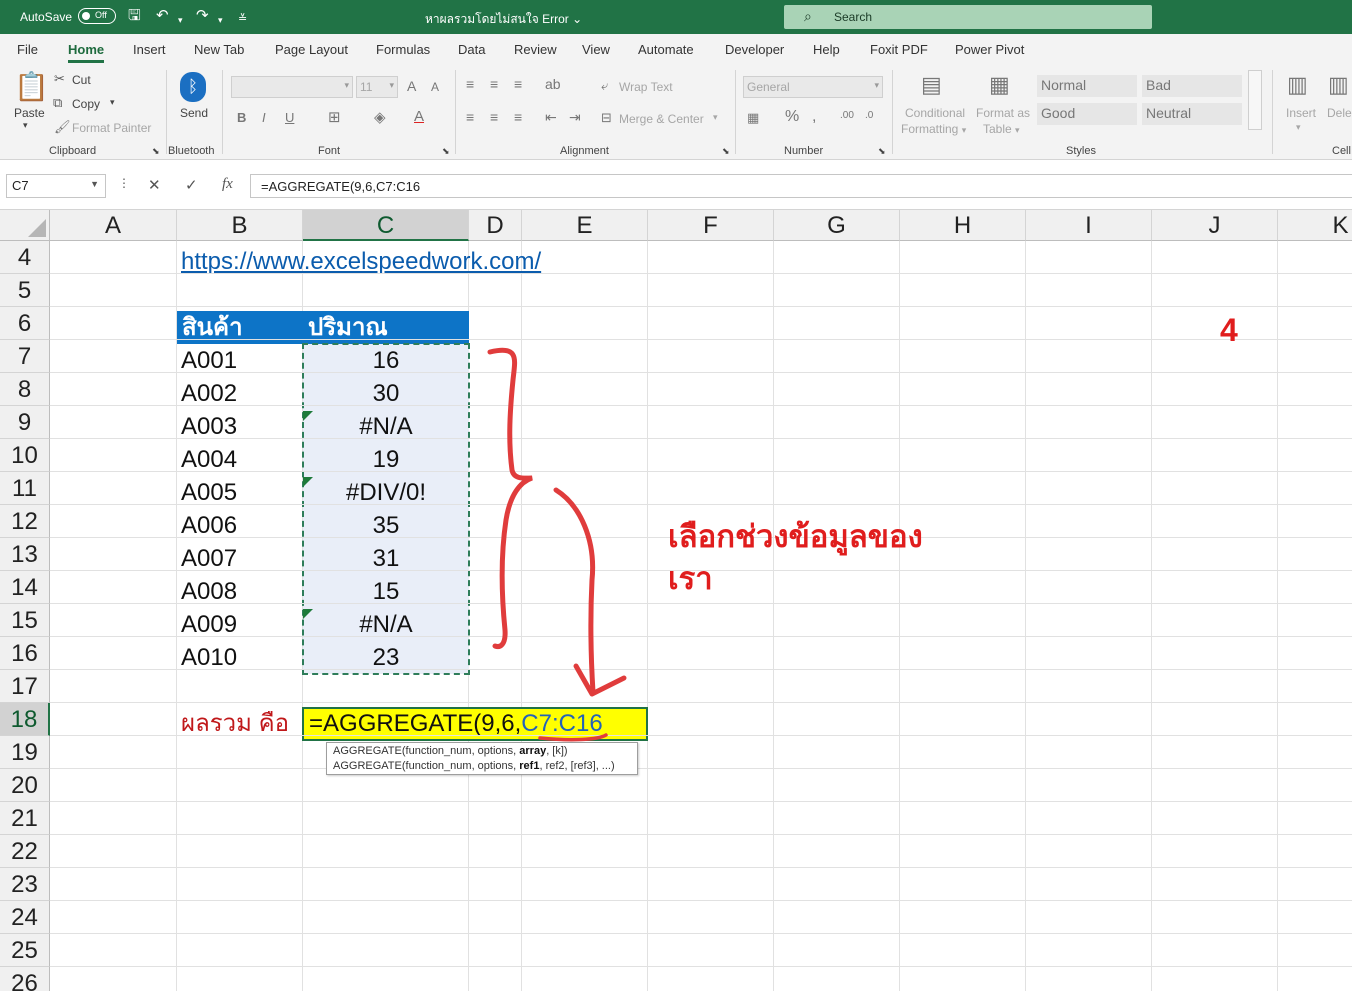  I want to click on arrow-head-annotation, so click(600, 680).